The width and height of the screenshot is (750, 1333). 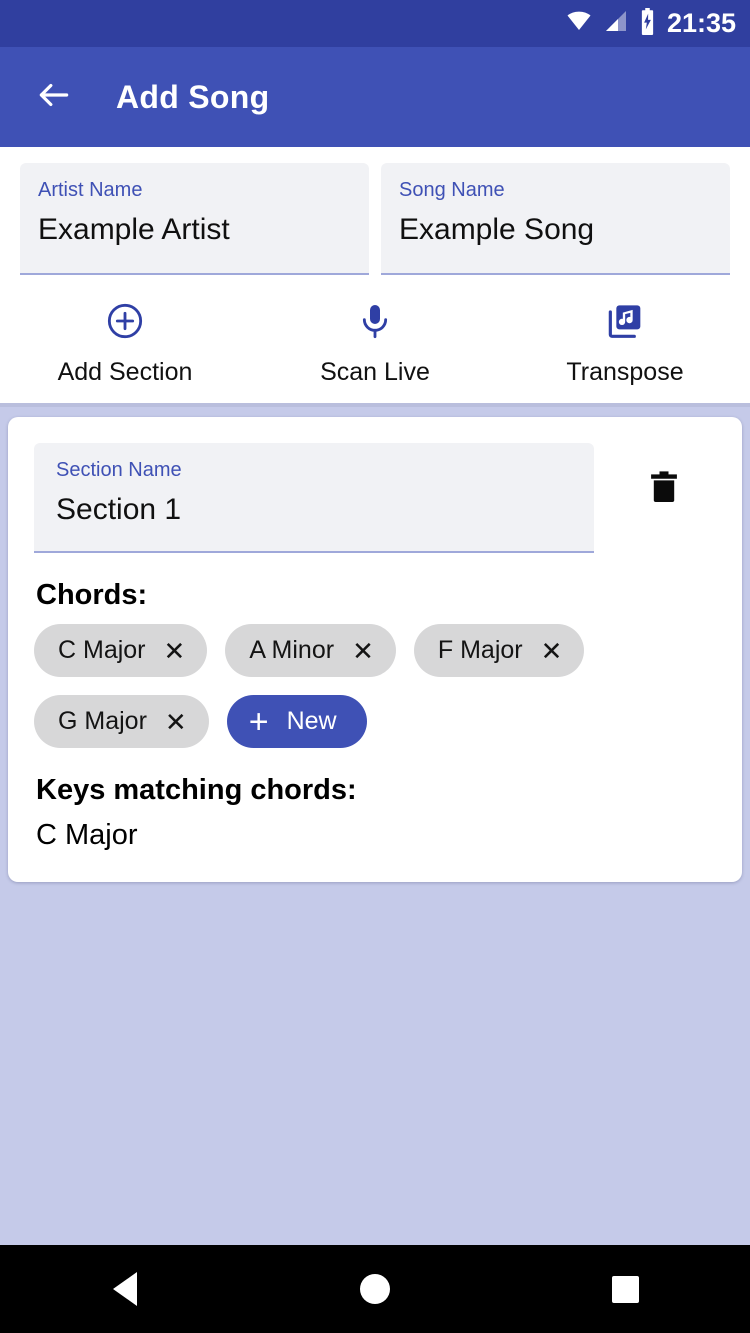 I want to click on status-bar-clock: 21:35, so click(x=701, y=23).